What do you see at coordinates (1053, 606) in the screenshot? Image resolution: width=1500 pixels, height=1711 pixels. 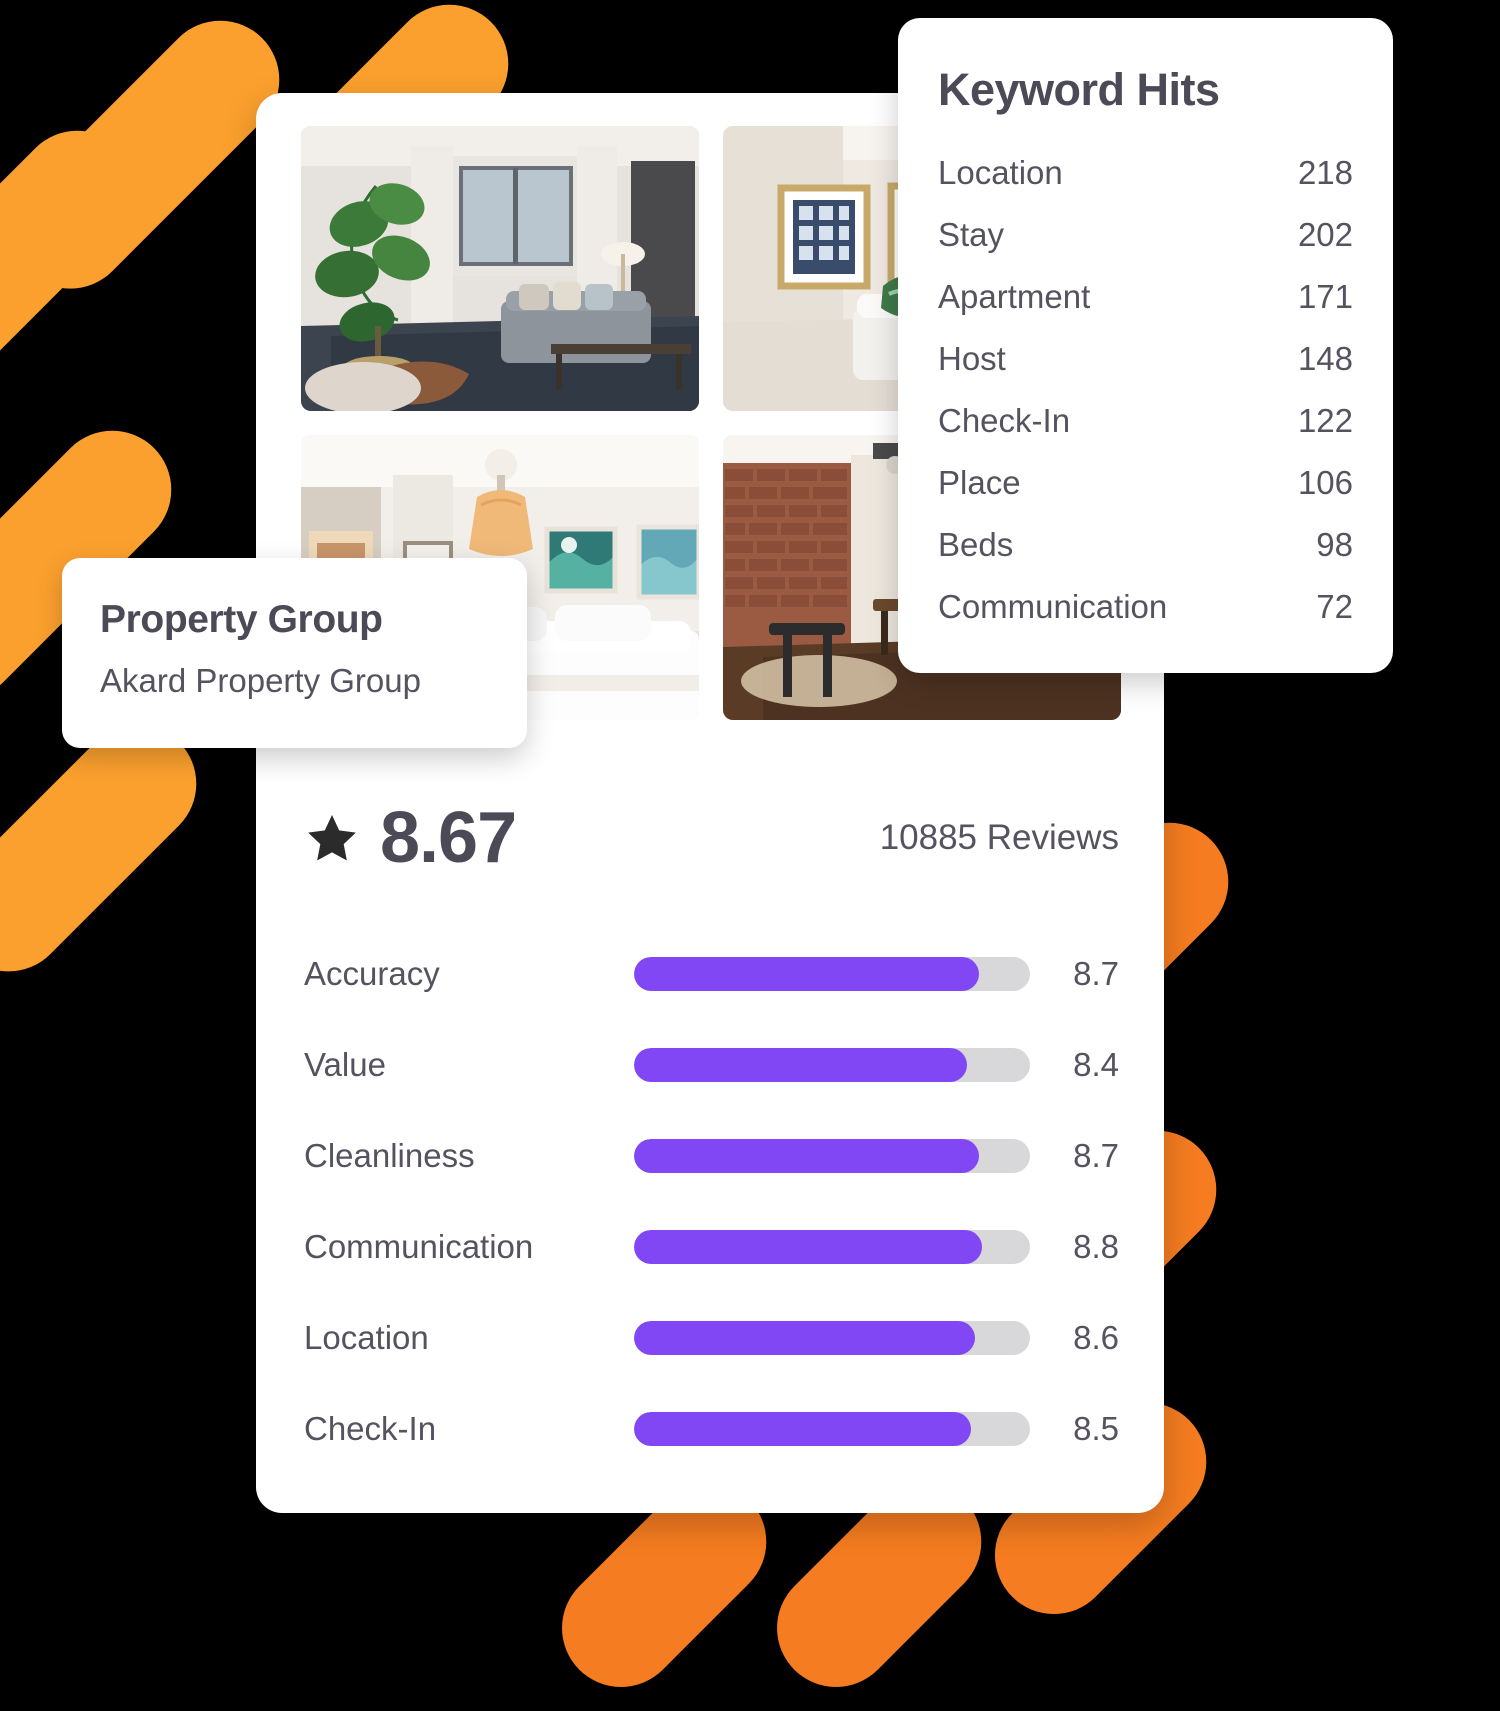 I see `keyword-name: Communication` at bounding box center [1053, 606].